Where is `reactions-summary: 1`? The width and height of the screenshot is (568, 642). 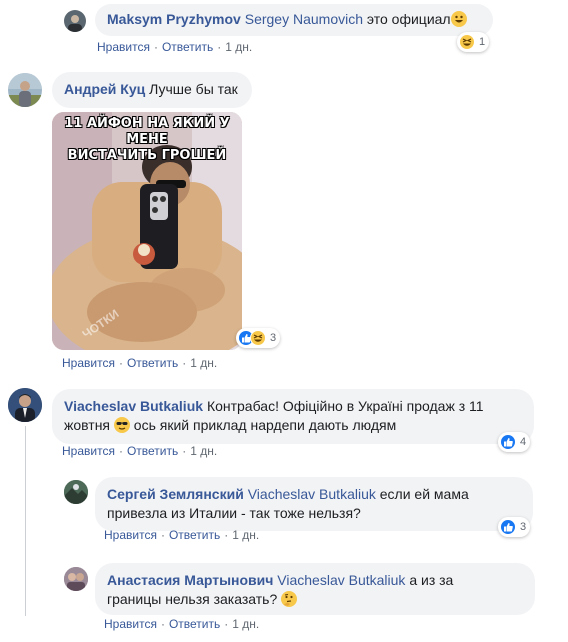 reactions-summary: 1 is located at coordinates (473, 42).